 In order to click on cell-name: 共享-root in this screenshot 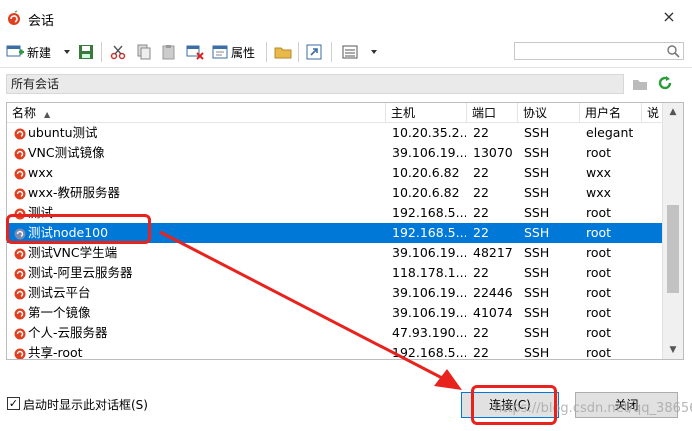, I will do `click(55, 352)`.